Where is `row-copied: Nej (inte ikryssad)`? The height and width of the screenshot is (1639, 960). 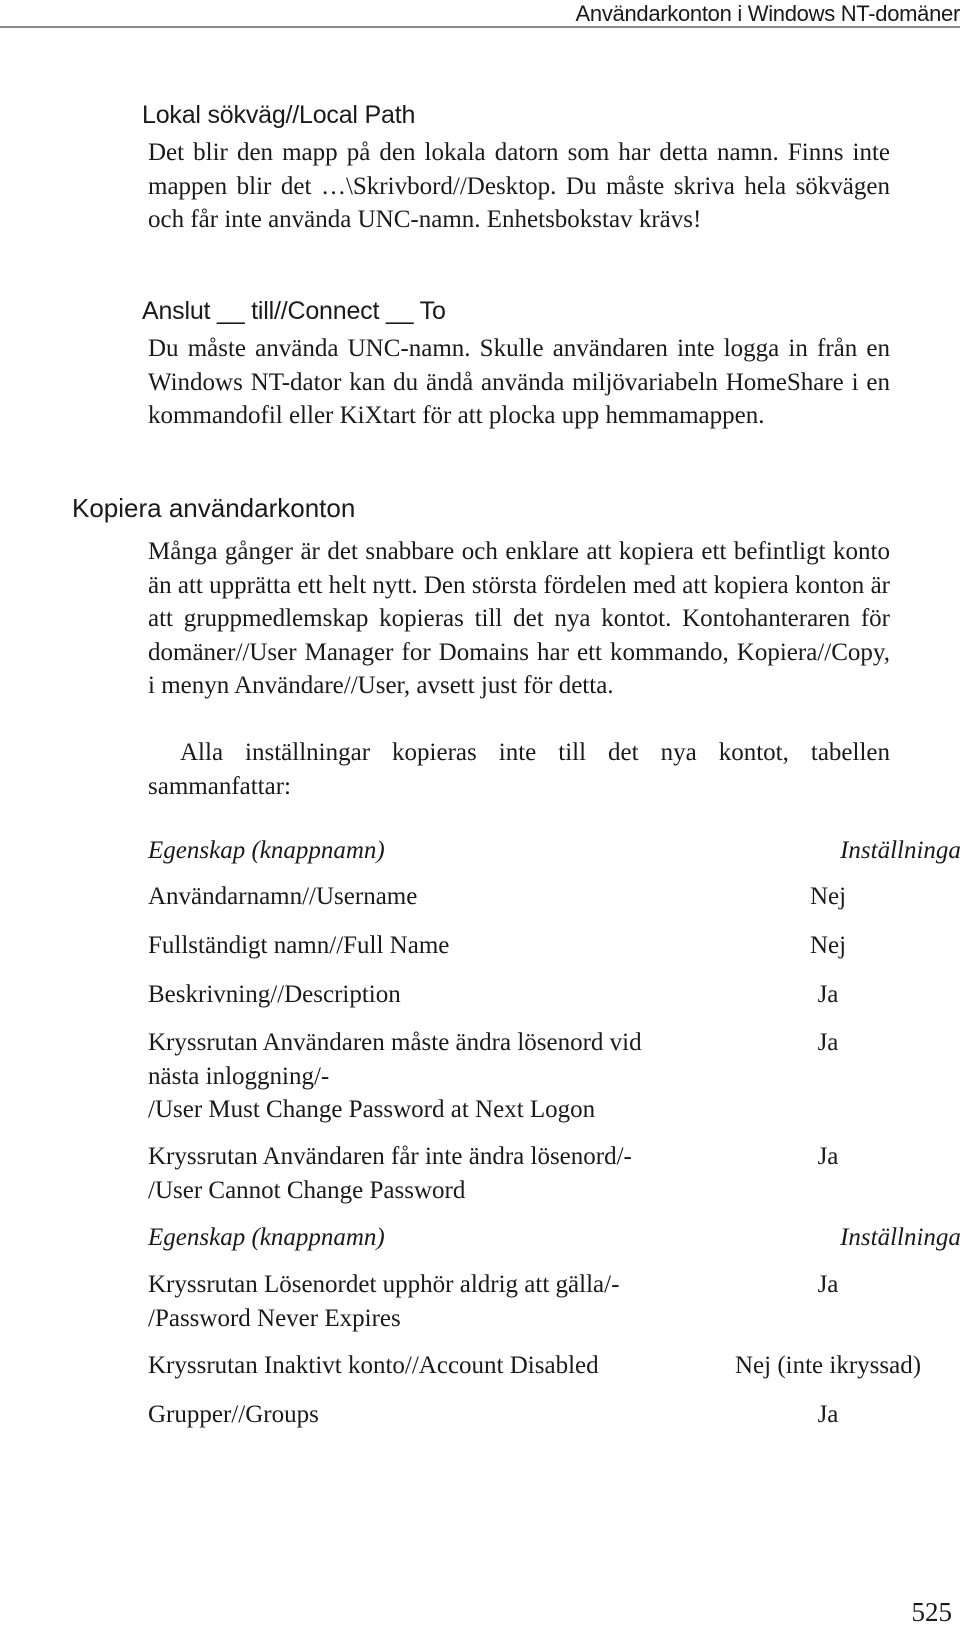 row-copied: Nej (inte ikryssad) is located at coordinates (828, 1365).